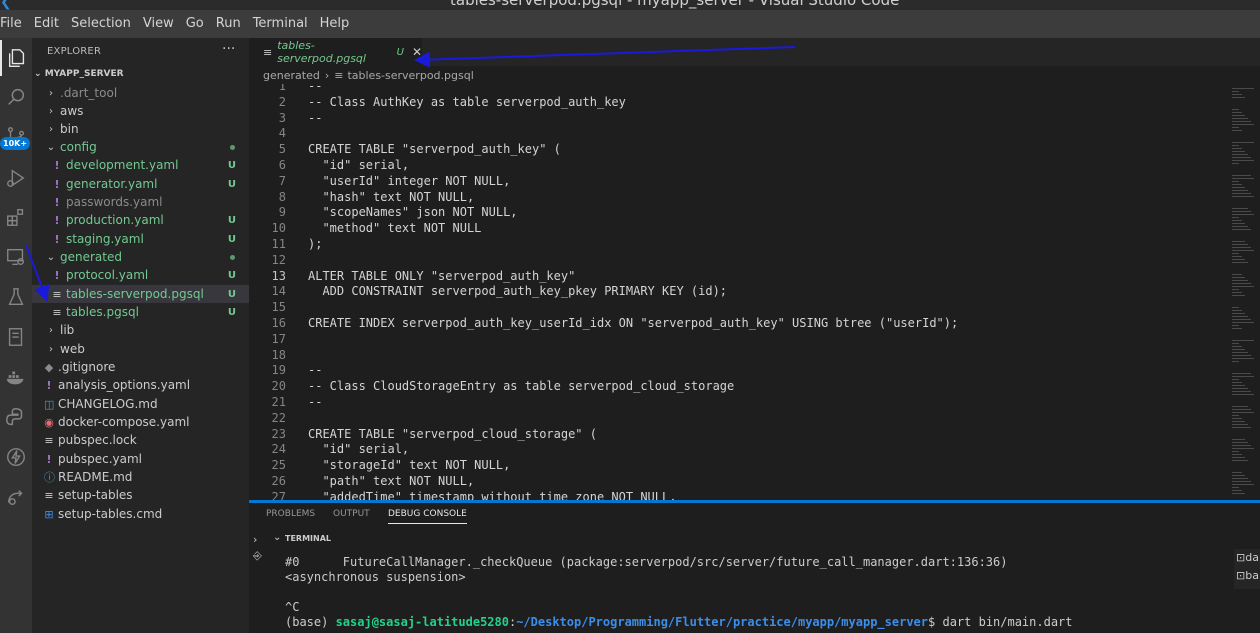 This screenshot has width=1260, height=633. I want to click on tree-file-pubspec-yaml: ! pubspec.yaml, so click(140, 459).